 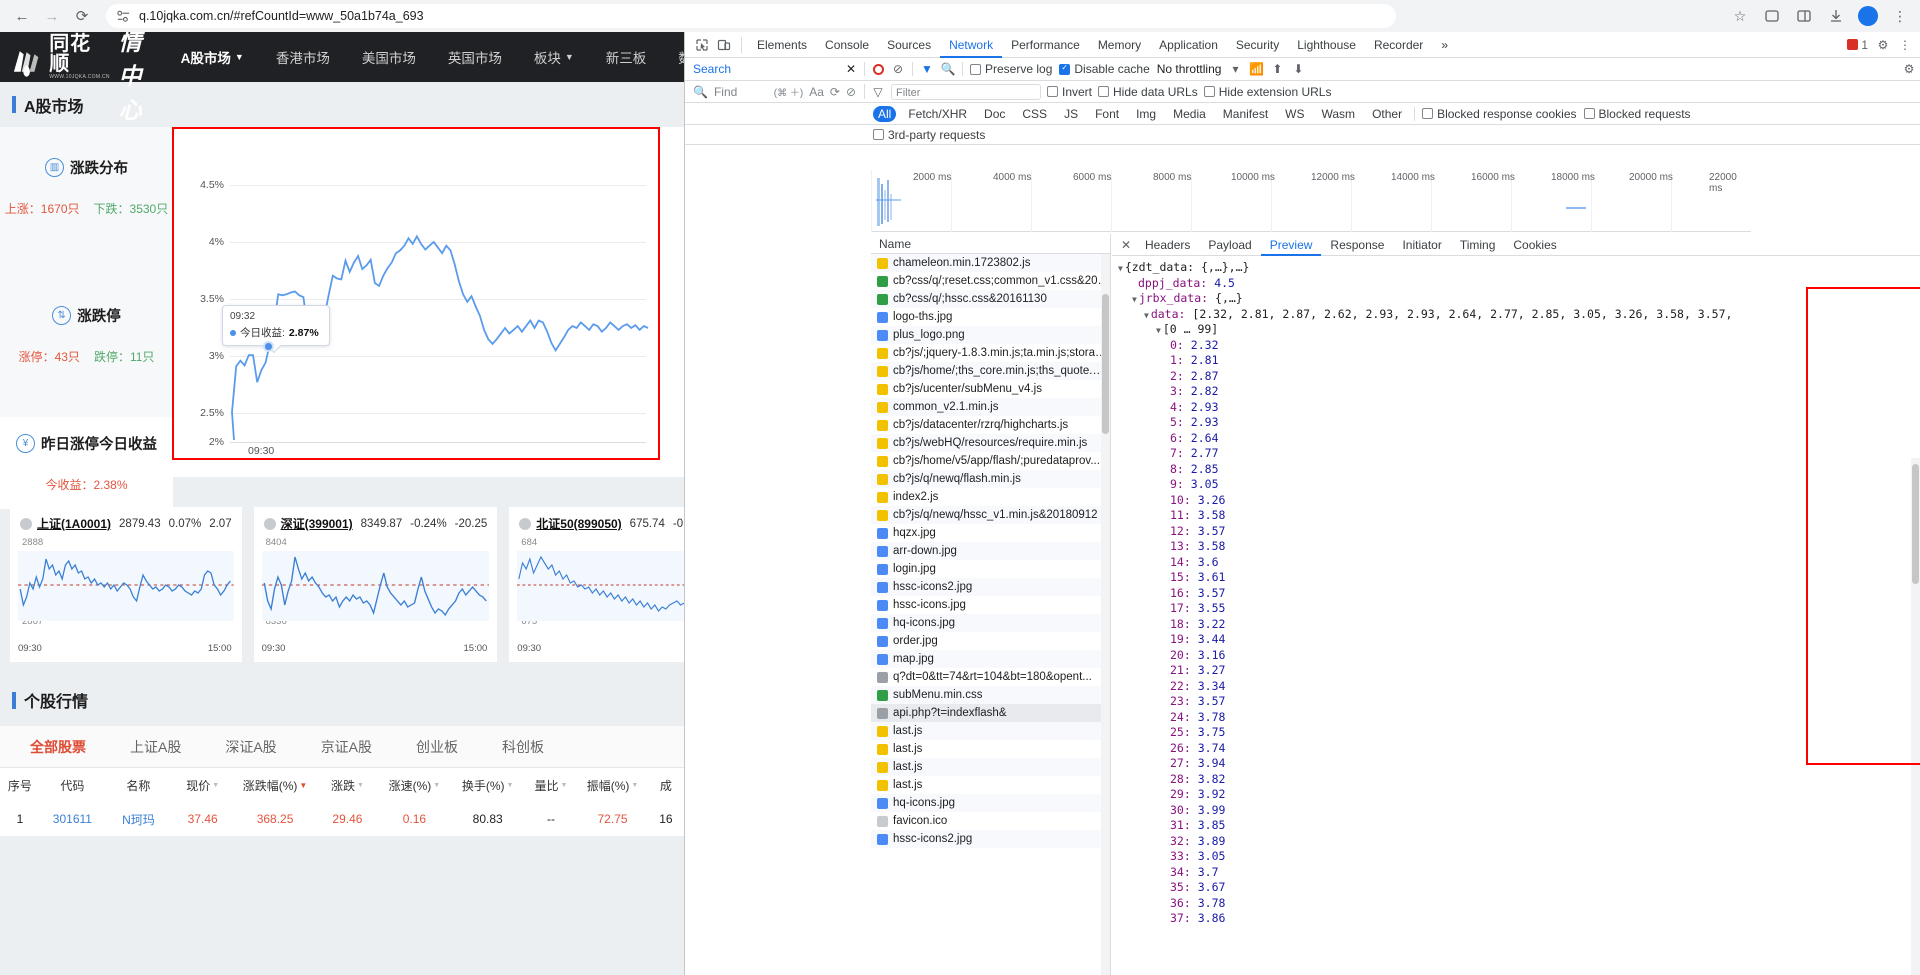 What do you see at coordinates (724, 45) in the screenshot?
I see `device-toolbar-icon` at bounding box center [724, 45].